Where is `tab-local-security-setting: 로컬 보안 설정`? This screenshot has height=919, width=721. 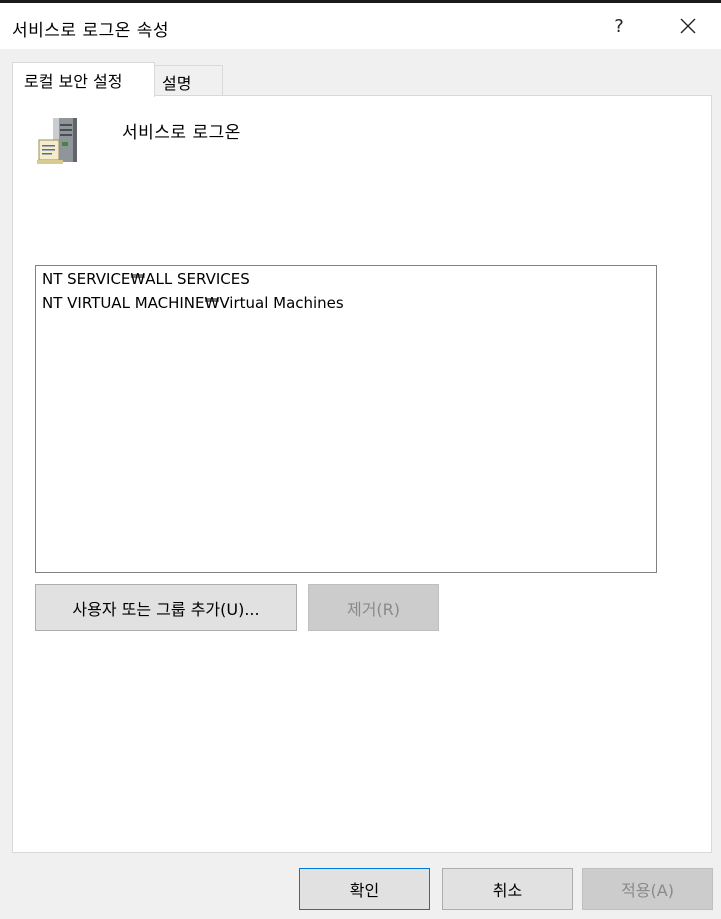 tab-local-security-setting: 로컬 보안 설정 is located at coordinates (83, 79).